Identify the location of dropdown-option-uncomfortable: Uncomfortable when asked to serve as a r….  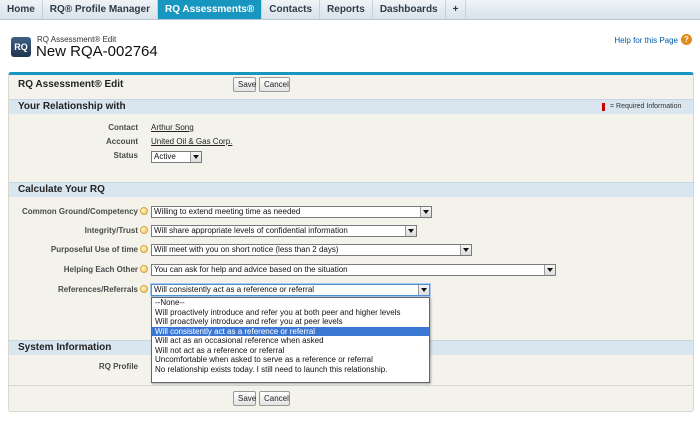
(290, 360).